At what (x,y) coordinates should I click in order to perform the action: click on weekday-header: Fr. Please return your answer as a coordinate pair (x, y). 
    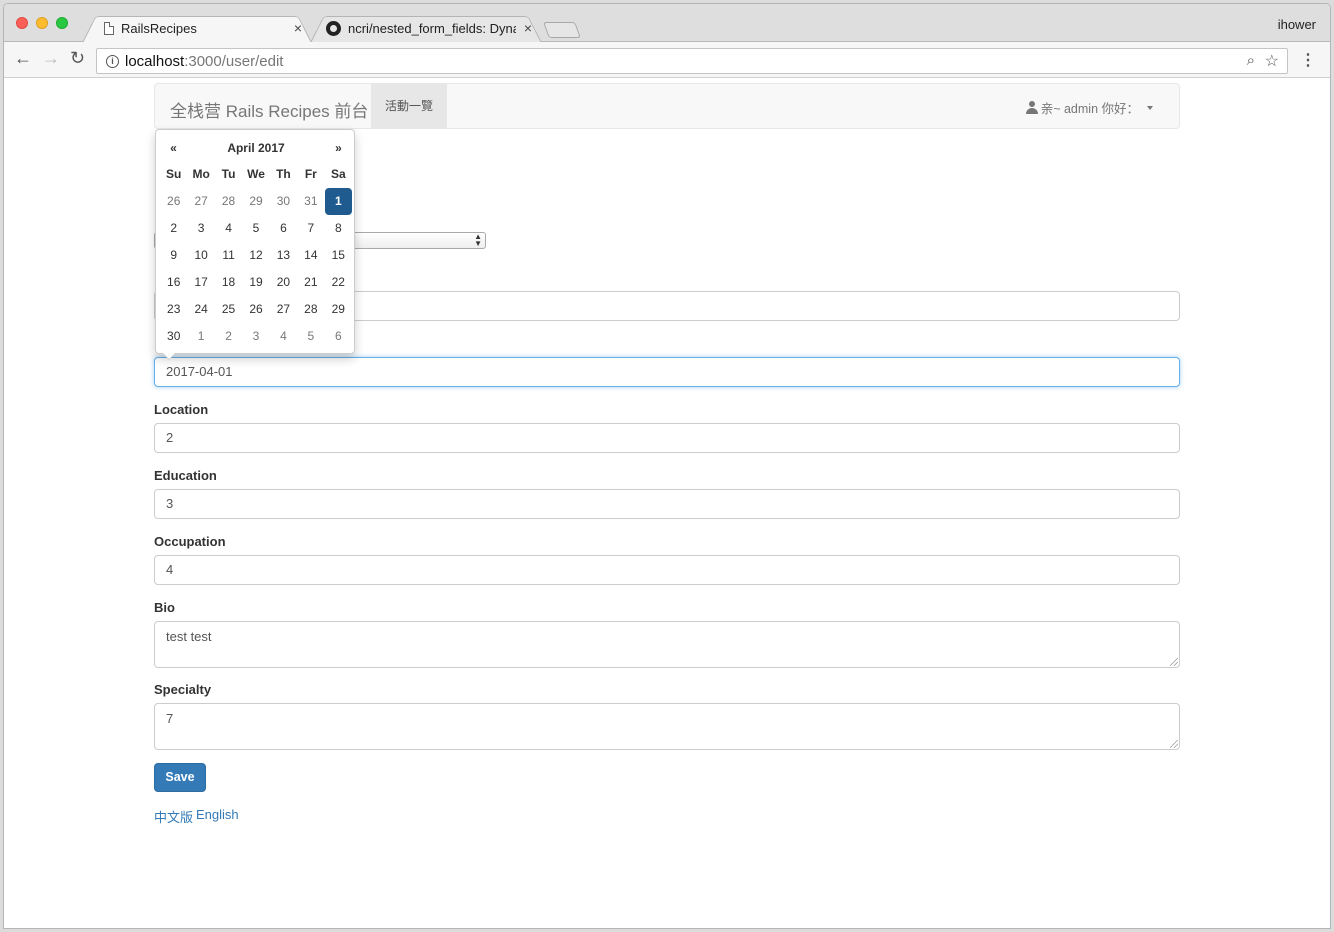
    Looking at the image, I should click on (310, 174).